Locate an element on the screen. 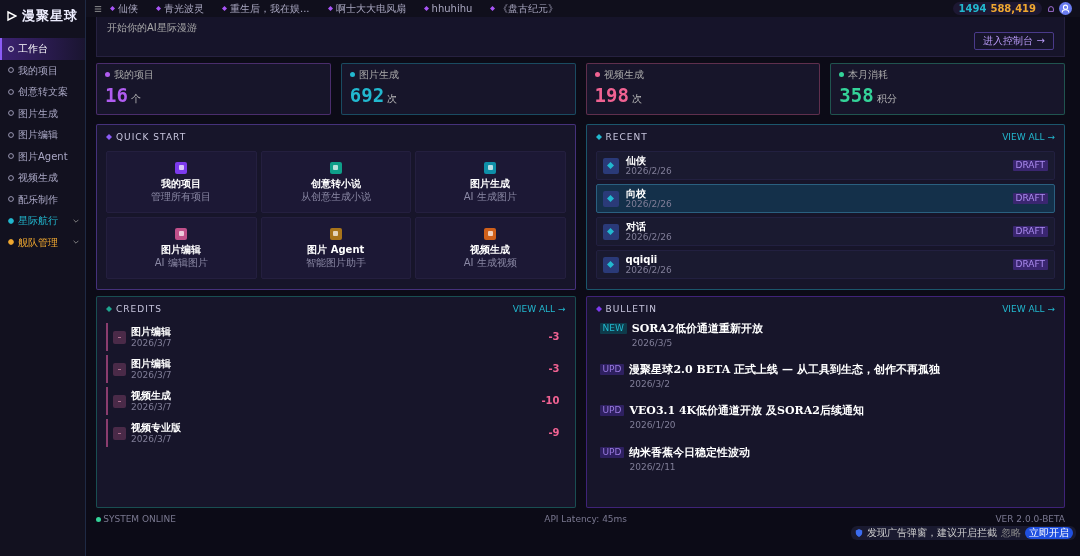 The height and width of the screenshot is (556, 1080). tab: 《盘古纪元》 is located at coordinates (528, 8).